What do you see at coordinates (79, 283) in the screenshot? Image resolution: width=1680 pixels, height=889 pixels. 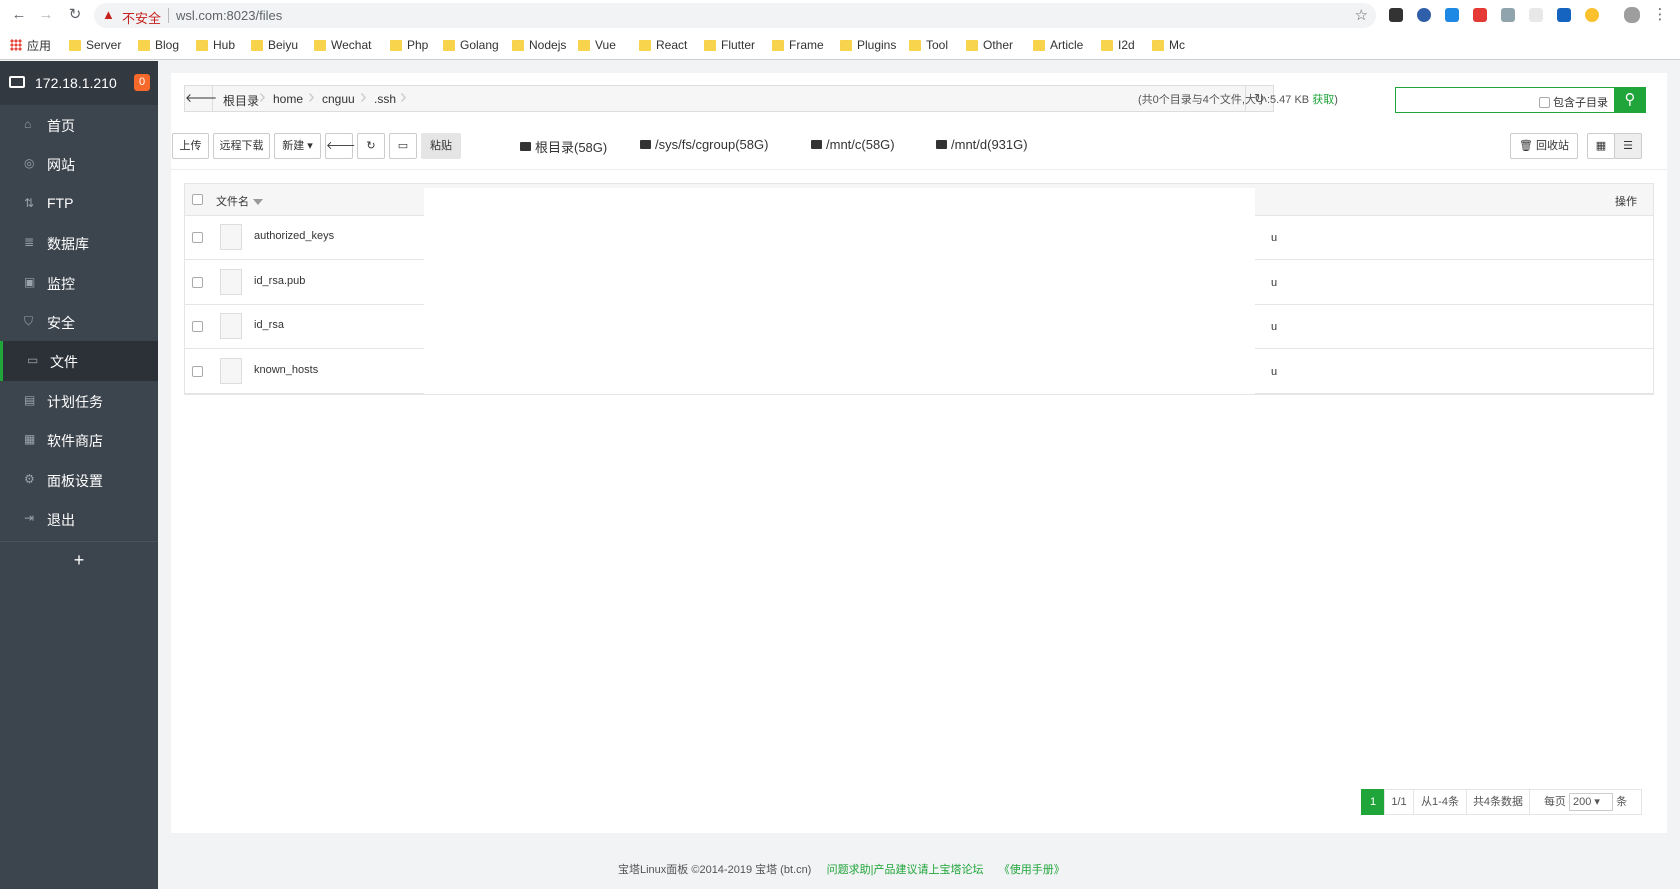 I see `sidebar-item-4: ▣ 监控` at bounding box center [79, 283].